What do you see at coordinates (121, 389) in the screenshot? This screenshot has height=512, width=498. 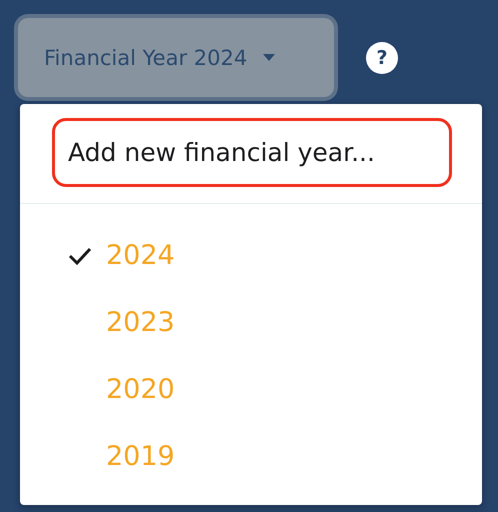 I see `year-menu-item: 2020` at bounding box center [121, 389].